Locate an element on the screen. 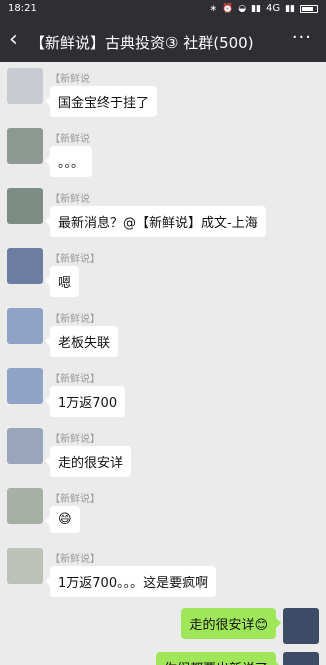  message-bubble: 1万返700。。。这是要疯啊 is located at coordinates (130, 581).